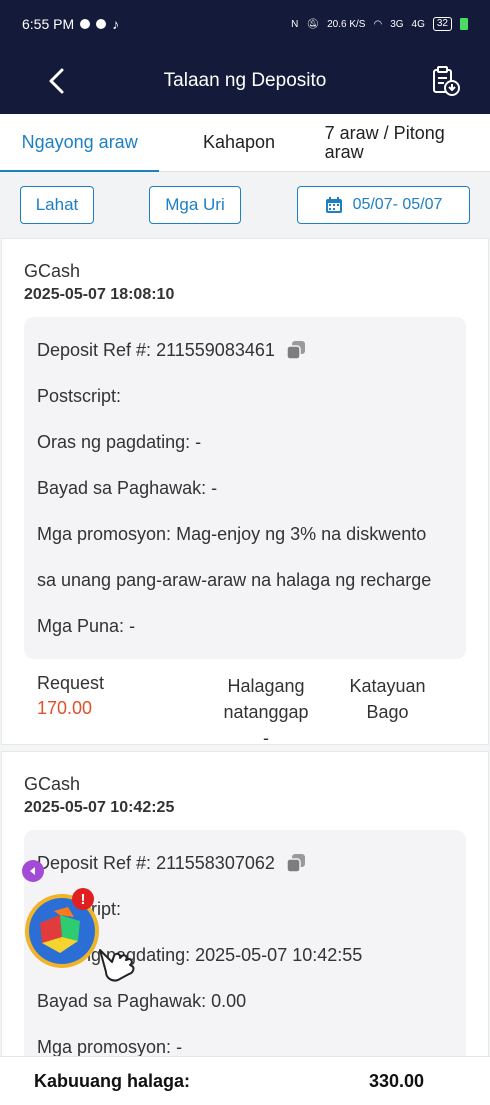 Image resolution: width=490 pixels, height=1105 pixels. What do you see at coordinates (245, 205) in the screenshot?
I see `filter-bar: Lahat Mga Uri 05/07- 05/07` at bounding box center [245, 205].